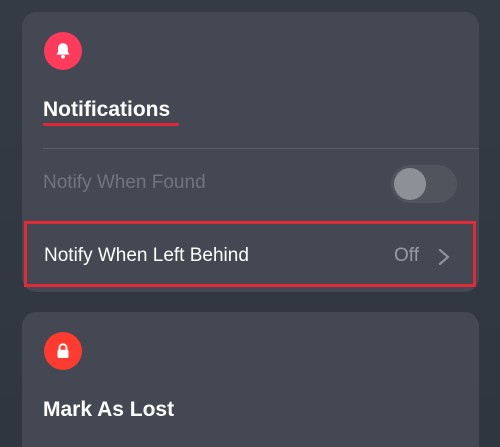 The image size is (500, 447). What do you see at coordinates (261, 148) in the screenshot?
I see `divider` at bounding box center [261, 148].